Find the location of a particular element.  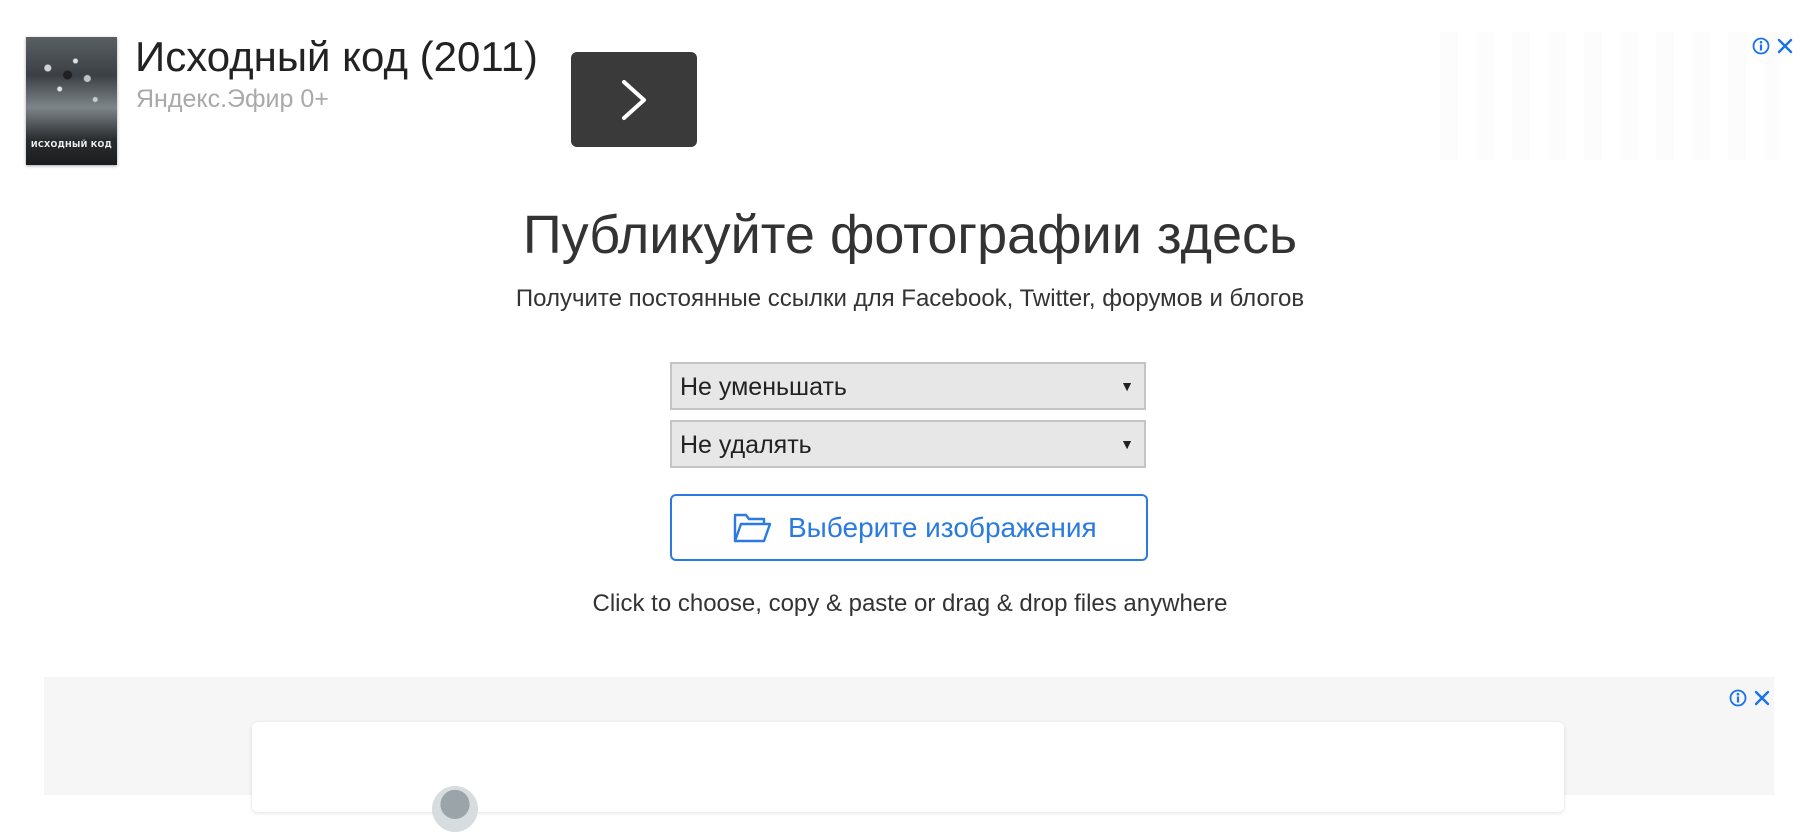

resize-select: Не уменьшать ▼ is located at coordinates (908, 386).